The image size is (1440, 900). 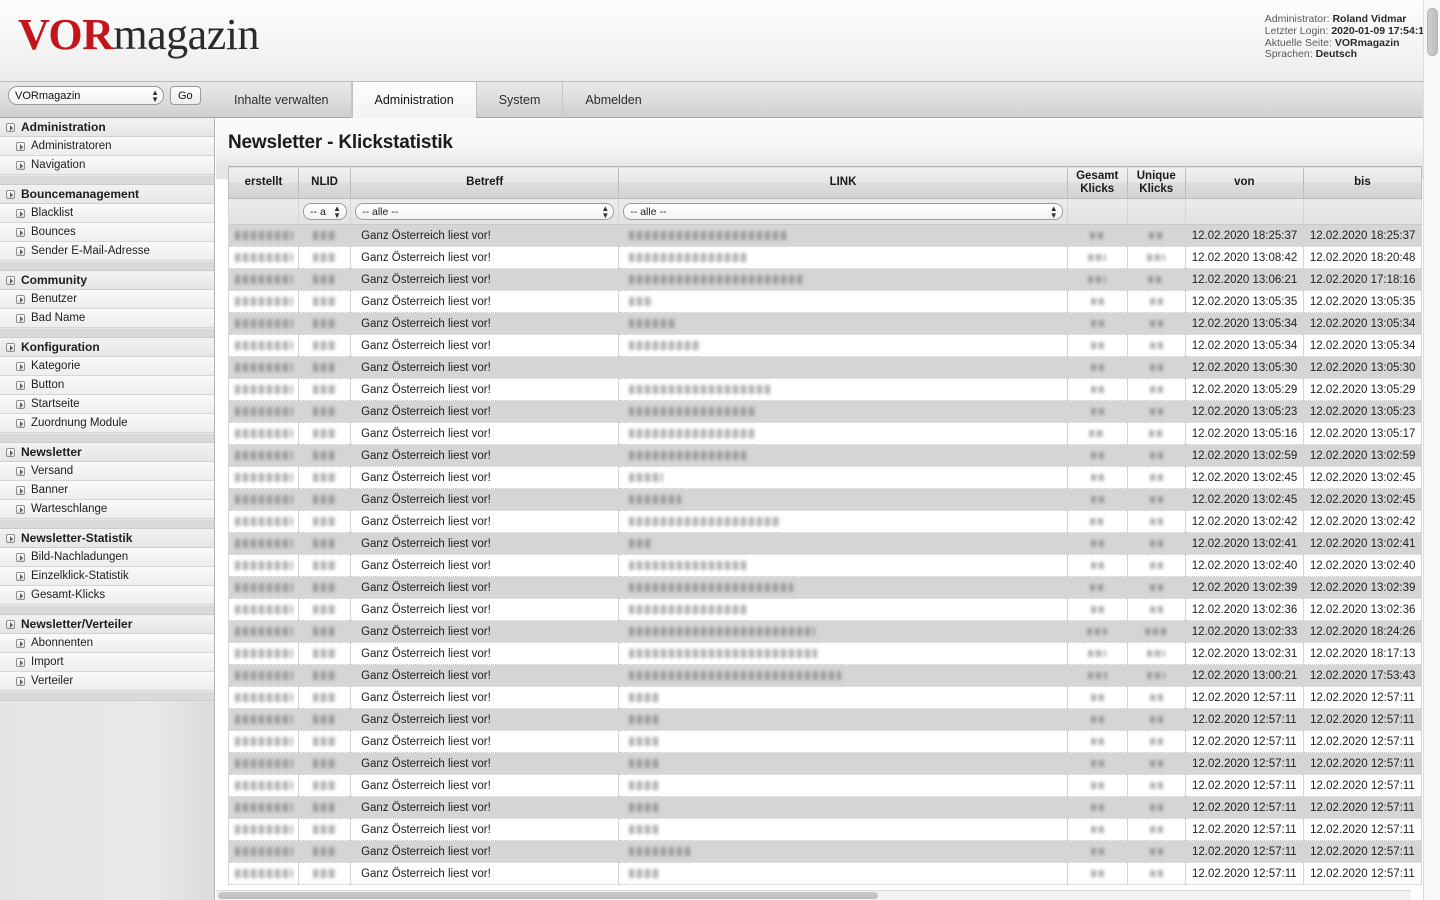 What do you see at coordinates (1362, 182) in the screenshot?
I see `column-header-bis: bis` at bounding box center [1362, 182].